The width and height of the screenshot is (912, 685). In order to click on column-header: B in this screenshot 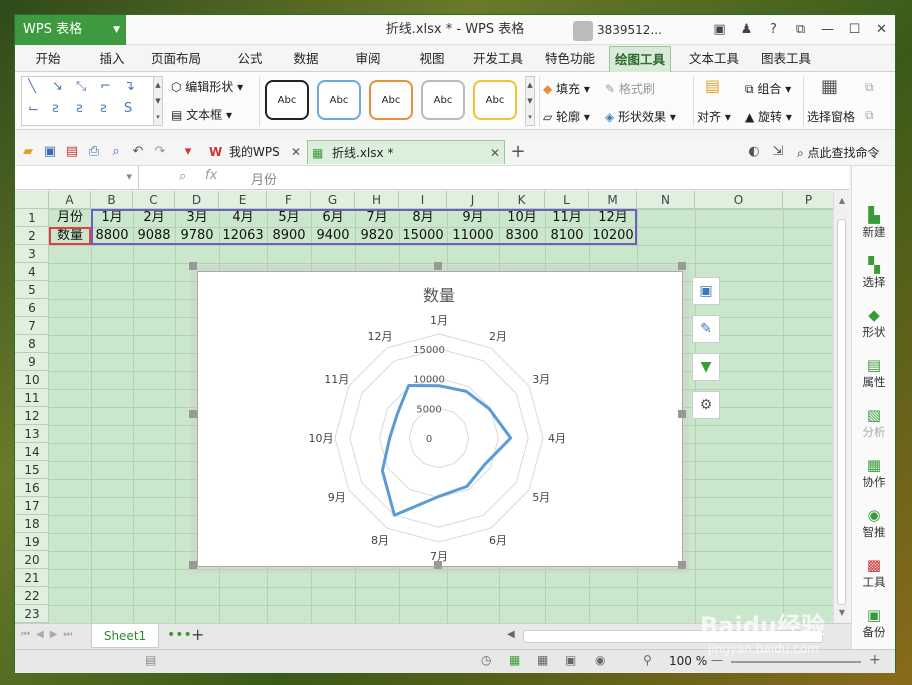, I will do `click(112, 200)`.